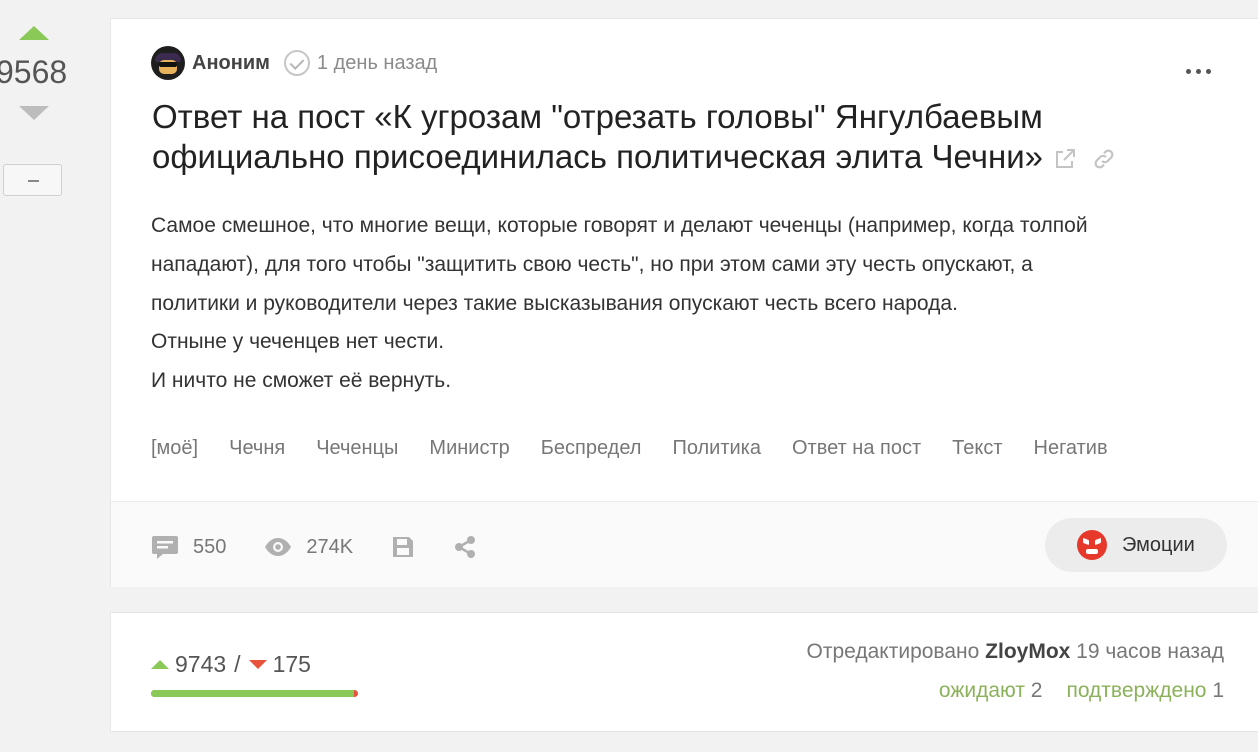  I want to click on share-icon, so click(465, 547).